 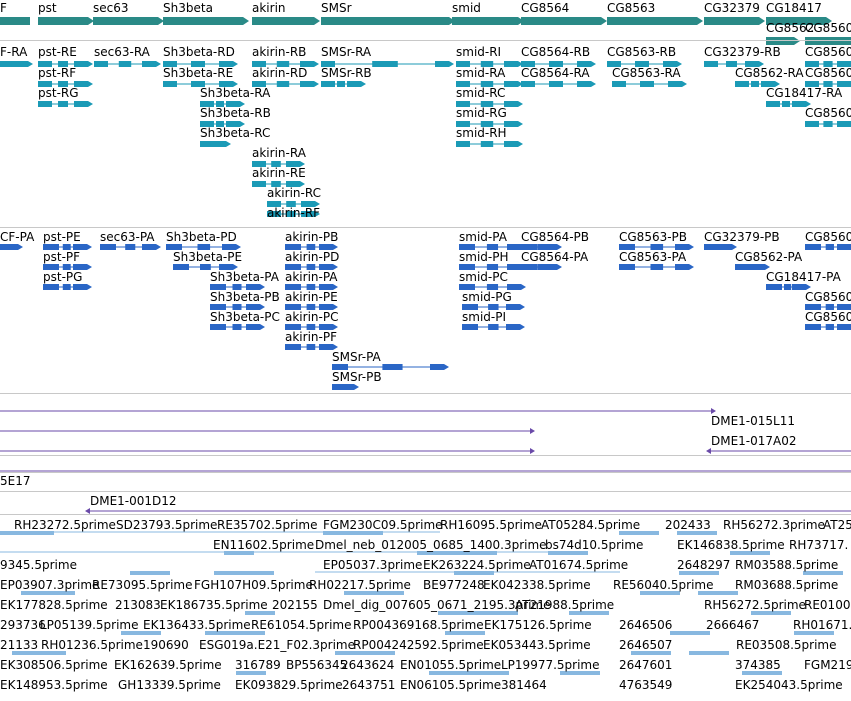 What do you see at coordinates (646, 73) in the screenshot?
I see `rna-label: CG8563-RA` at bounding box center [646, 73].